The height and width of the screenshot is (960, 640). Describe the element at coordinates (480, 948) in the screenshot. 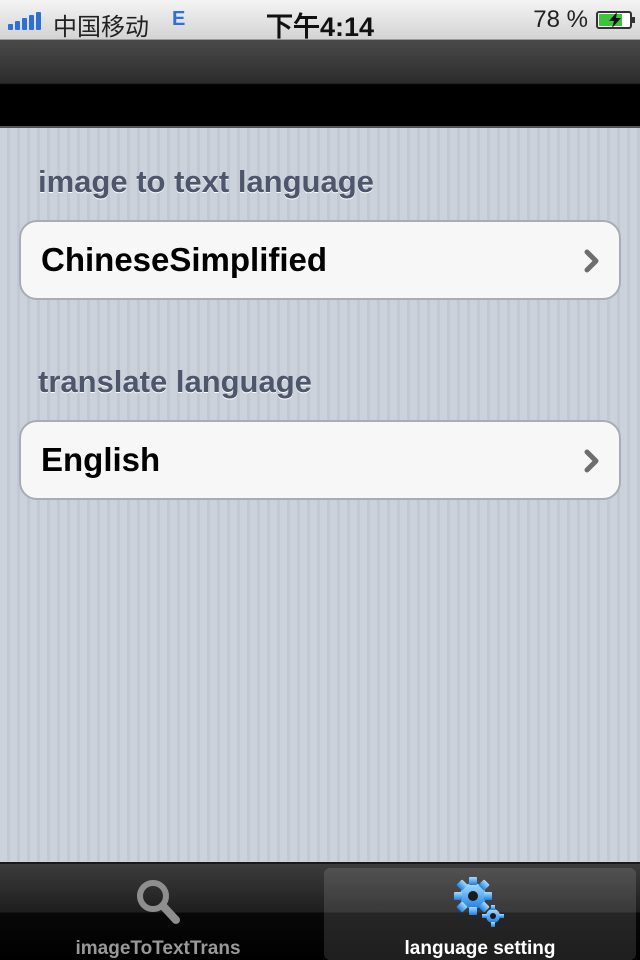

I see `tab-label: language setting` at that location.